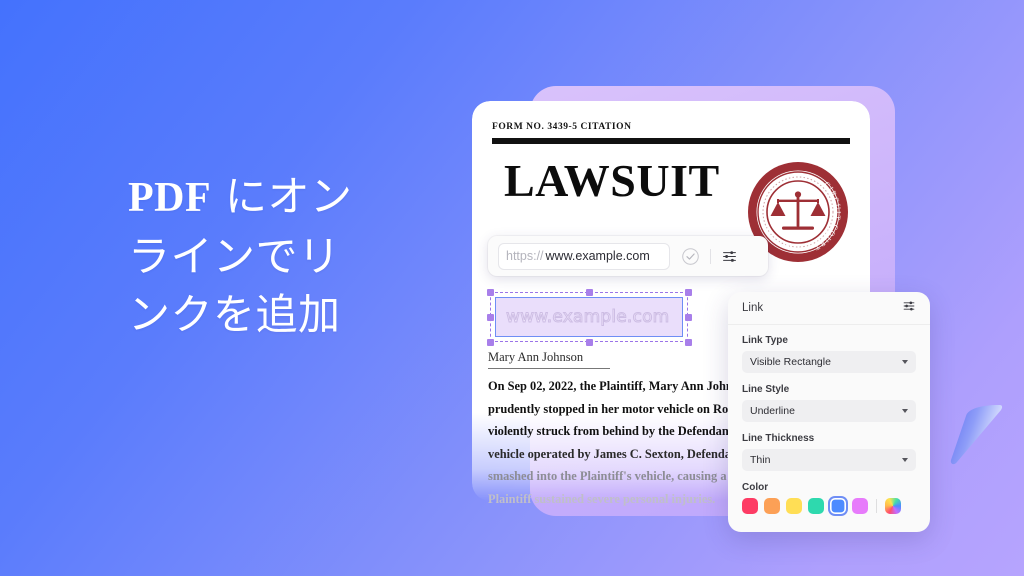  I want to click on url-prefix: https://, so click(525, 256).